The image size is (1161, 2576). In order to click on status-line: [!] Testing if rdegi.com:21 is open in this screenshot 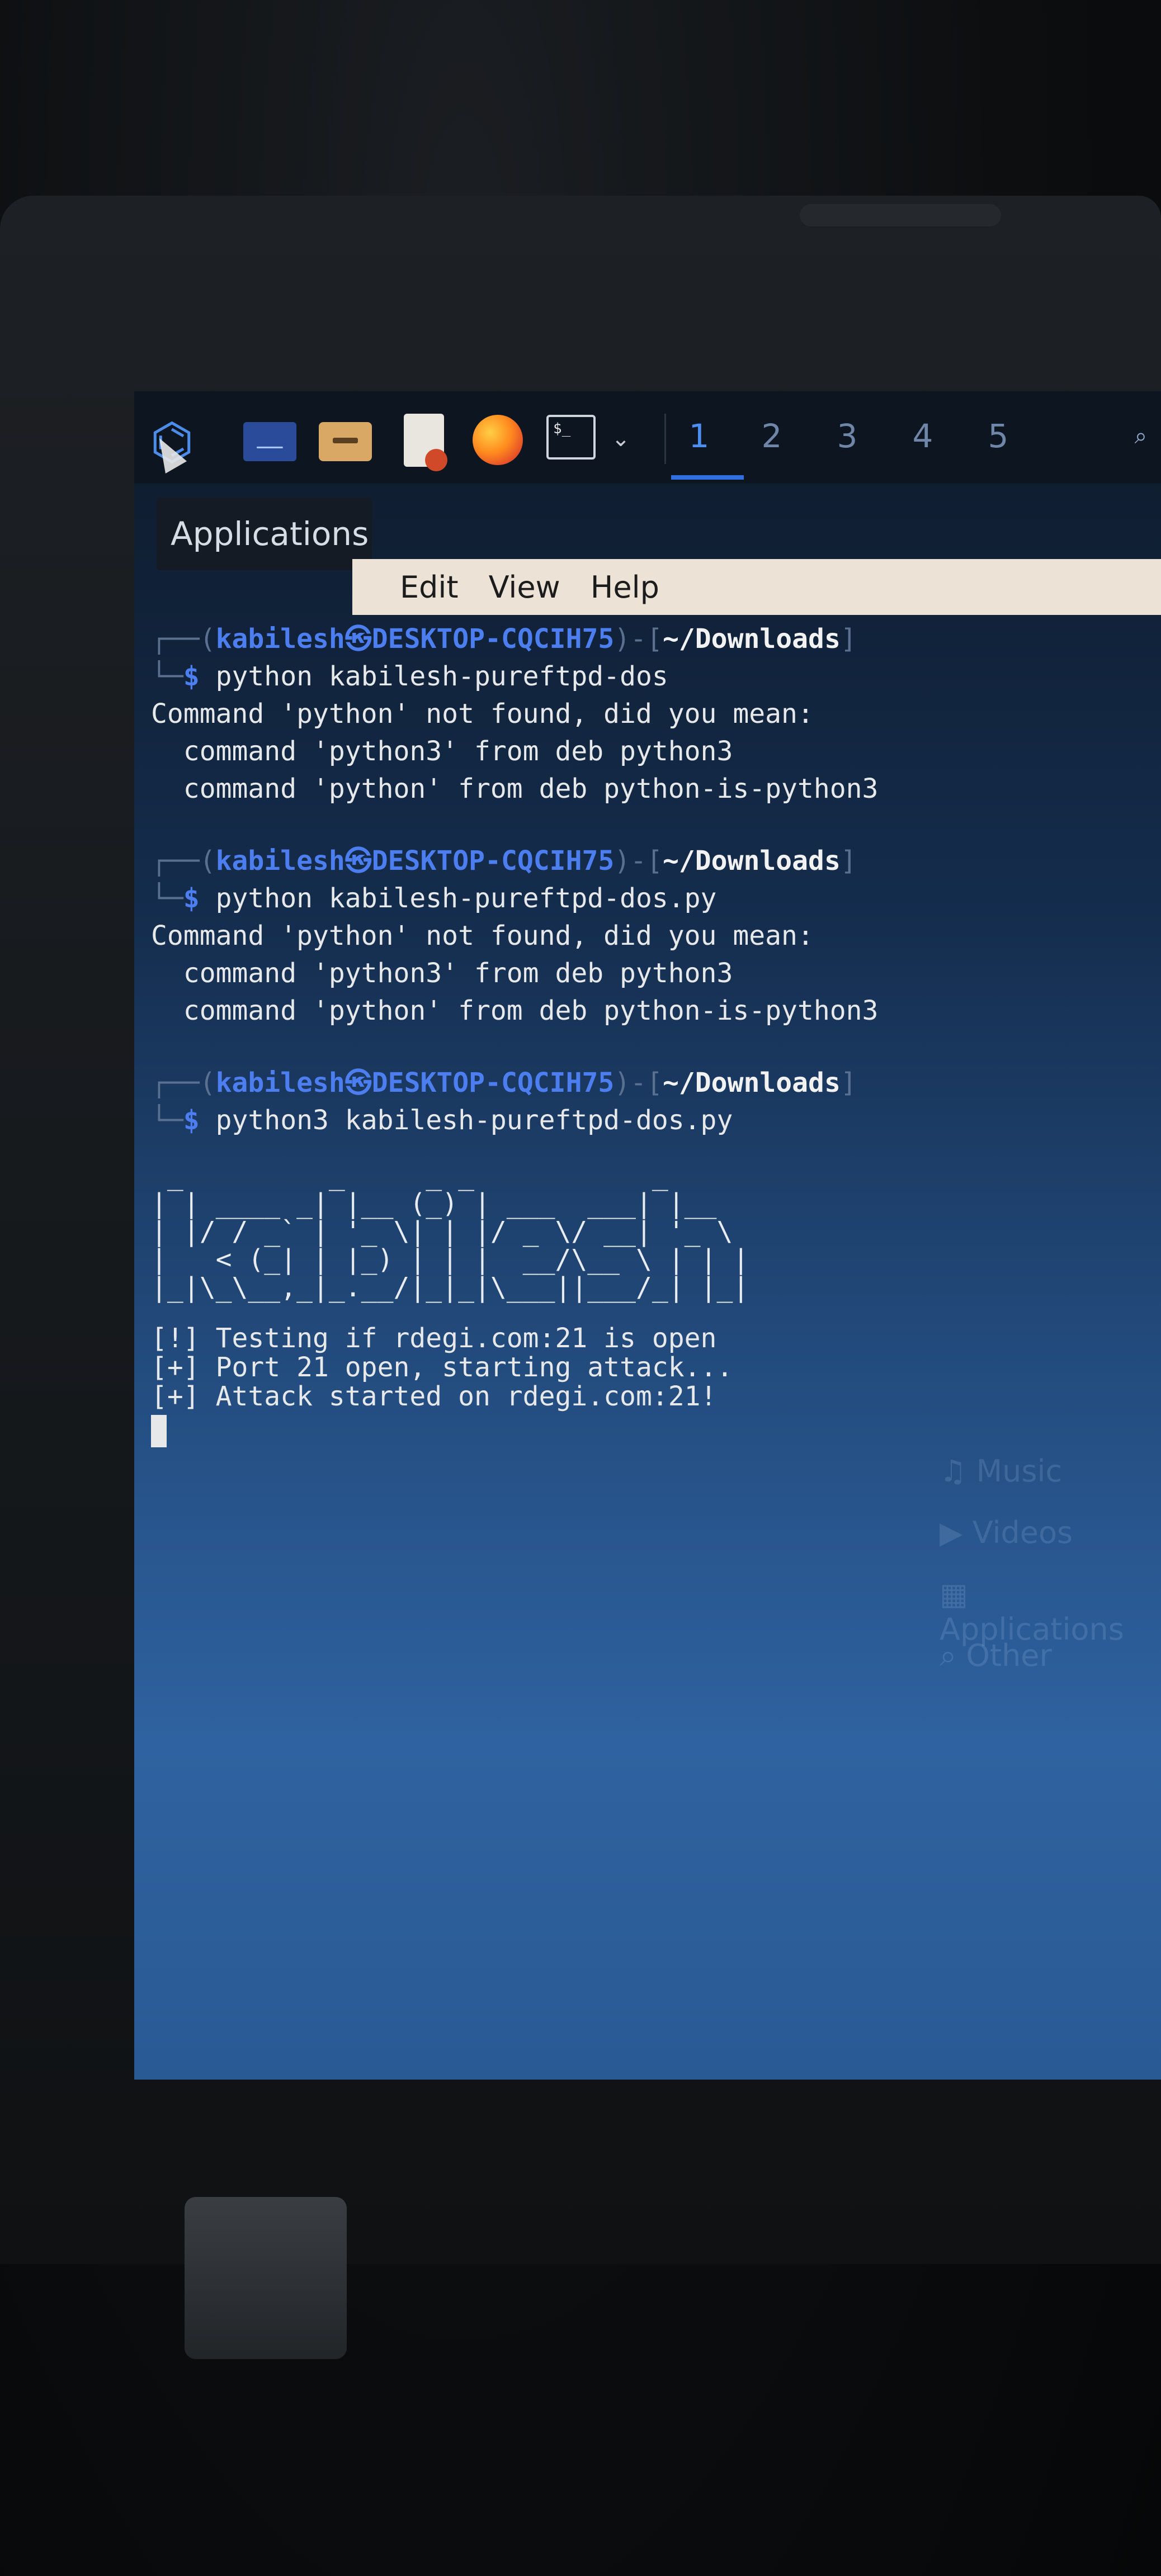, I will do `click(434, 1338)`.